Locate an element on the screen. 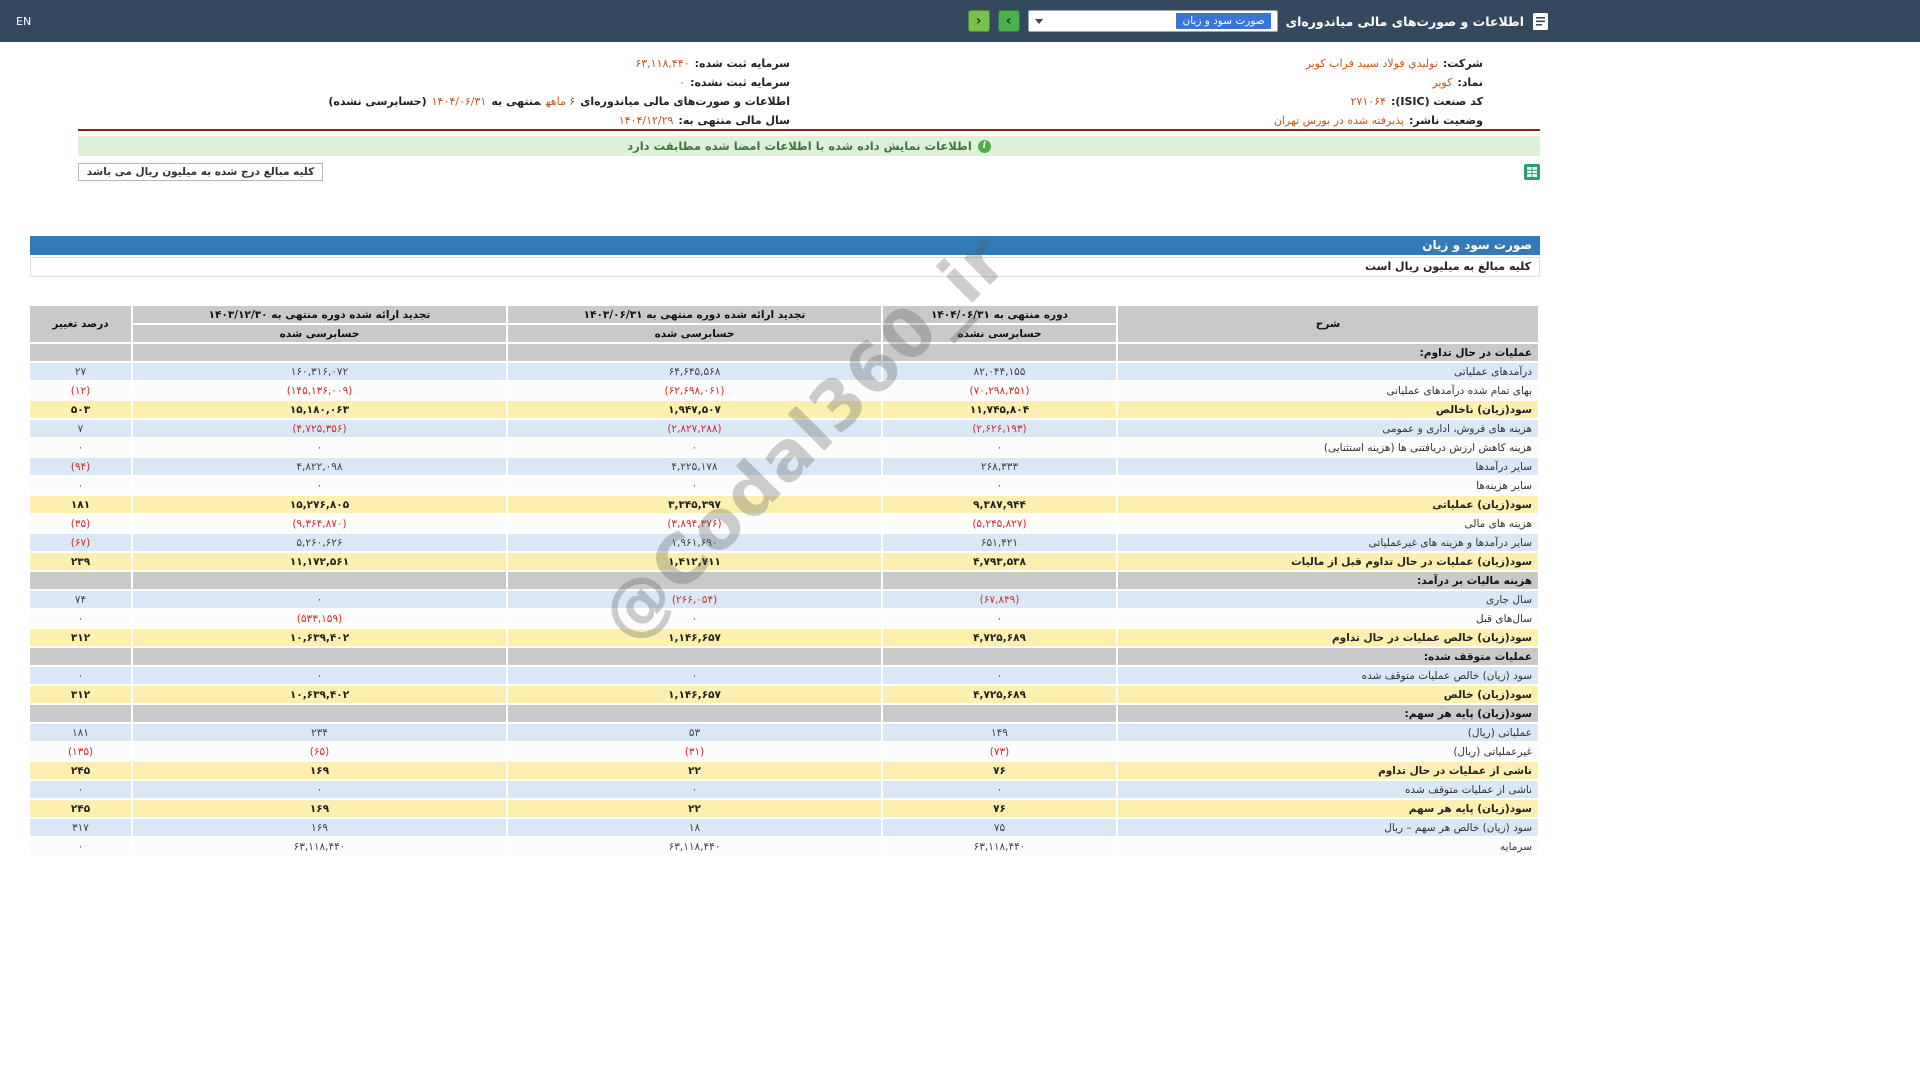 This screenshot has width=1920, height=1080. info-value: ۶۳,۱۱۸,۴۴۰ is located at coordinates (662, 63).